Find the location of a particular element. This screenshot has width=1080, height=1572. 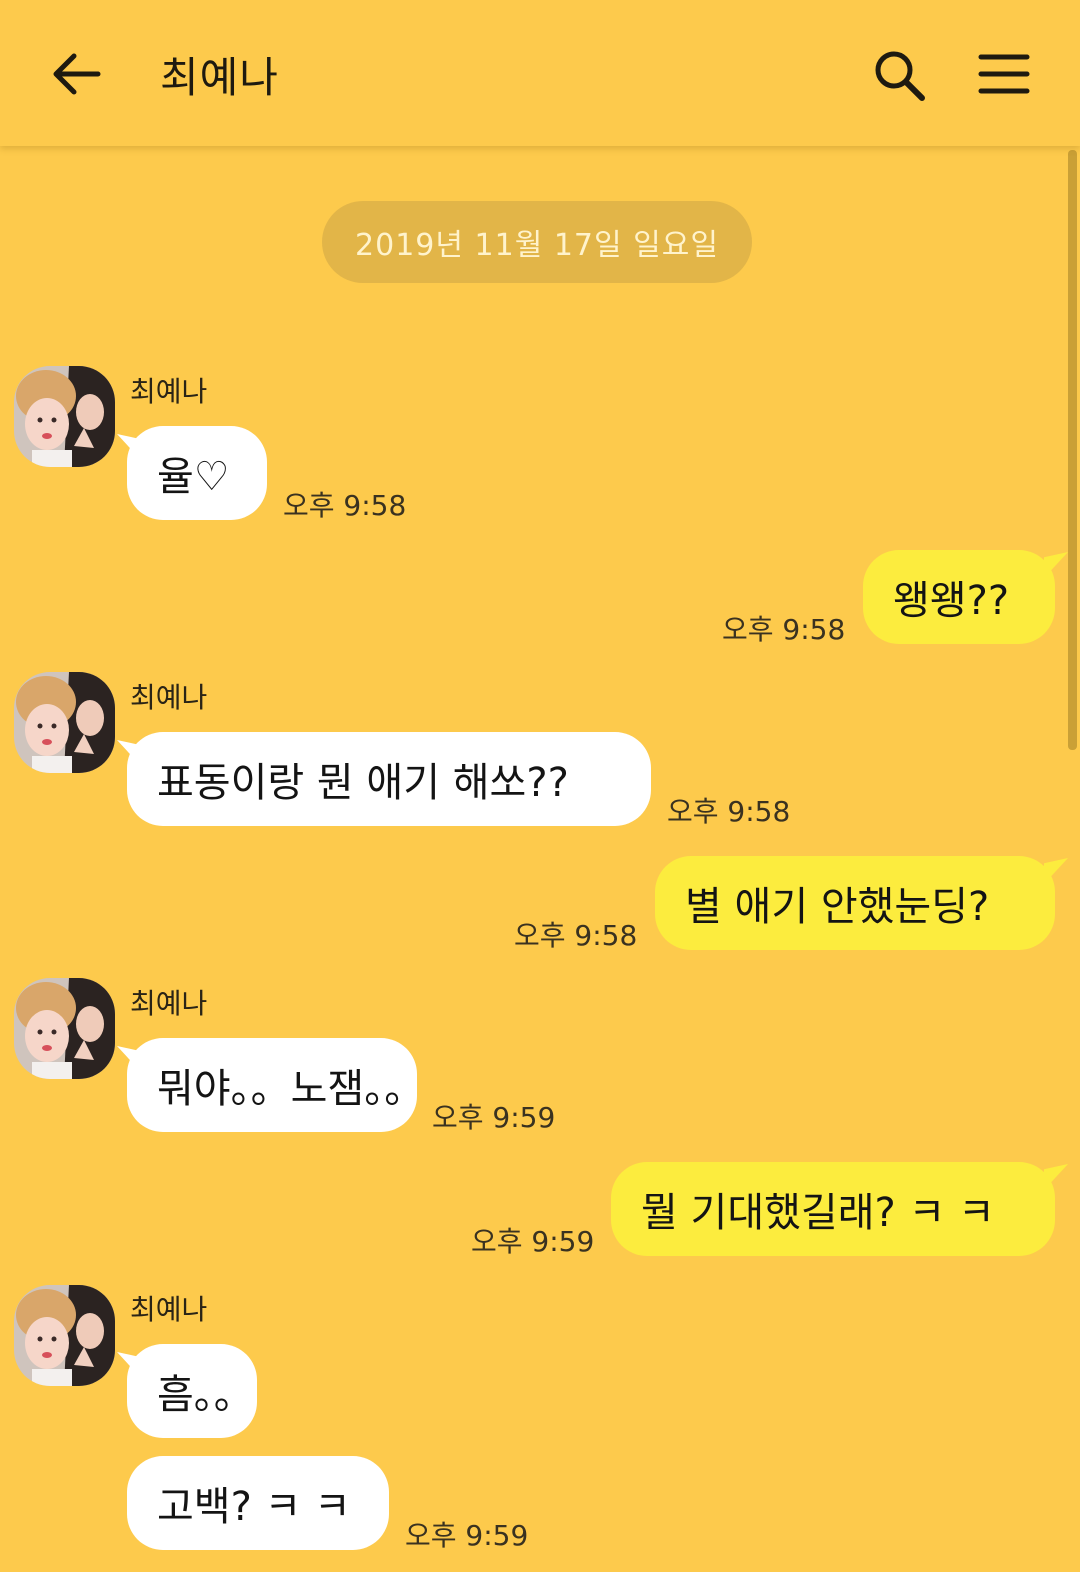

search-icon is located at coordinates (899, 75).